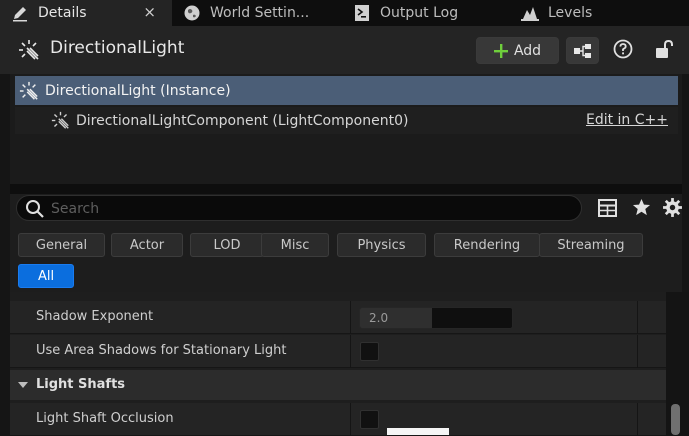 This screenshot has height=436, width=689. I want to click on property-row-shadow-exponent: Shadow Exponent 2.0, so click(338, 317).